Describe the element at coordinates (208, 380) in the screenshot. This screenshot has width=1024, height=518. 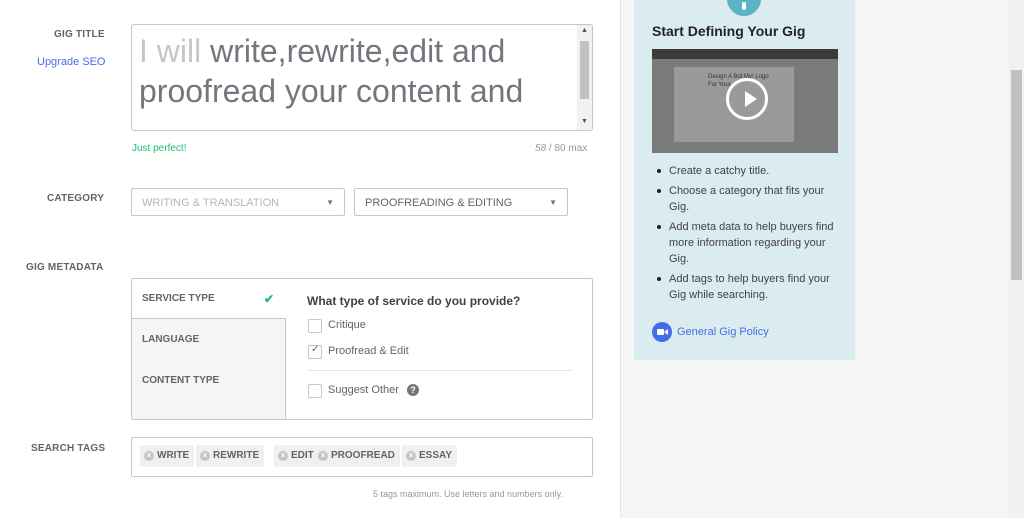
I see `tab-content-type: CONTENT TYPE` at that location.